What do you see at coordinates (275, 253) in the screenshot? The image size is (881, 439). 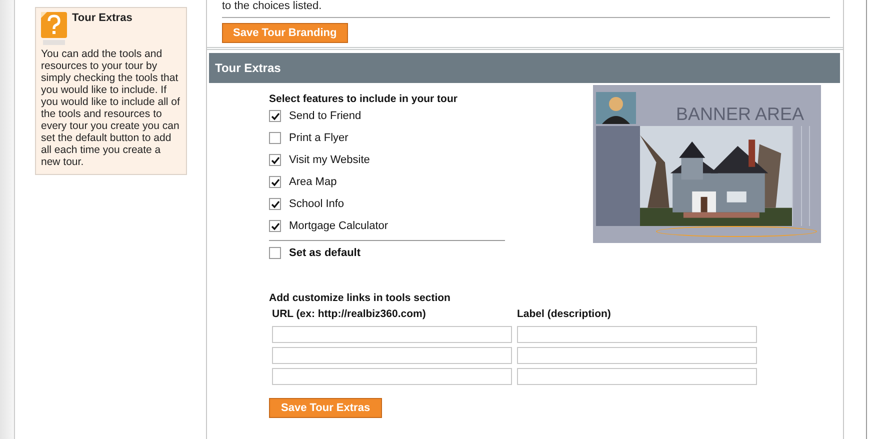 I see `default-checkbox` at bounding box center [275, 253].